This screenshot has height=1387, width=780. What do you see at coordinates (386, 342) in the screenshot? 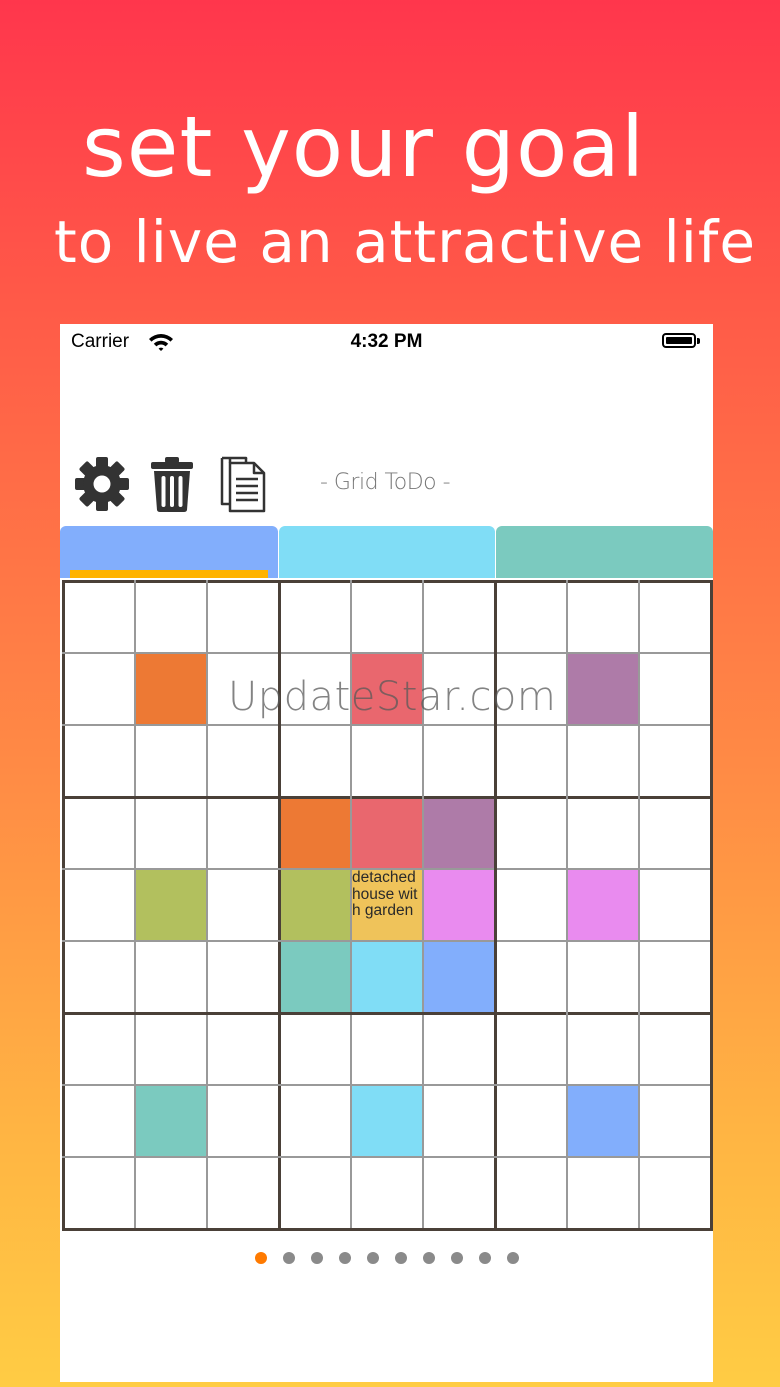
I see `status-bar: Carrier 4:32 PM` at bounding box center [386, 342].